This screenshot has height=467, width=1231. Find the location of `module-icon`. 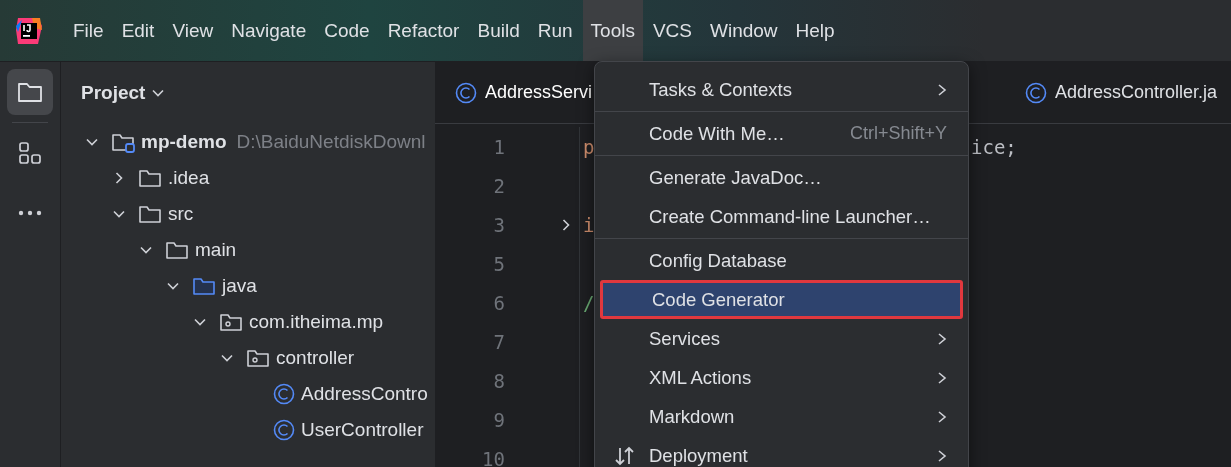

module-icon is located at coordinates (123, 142).